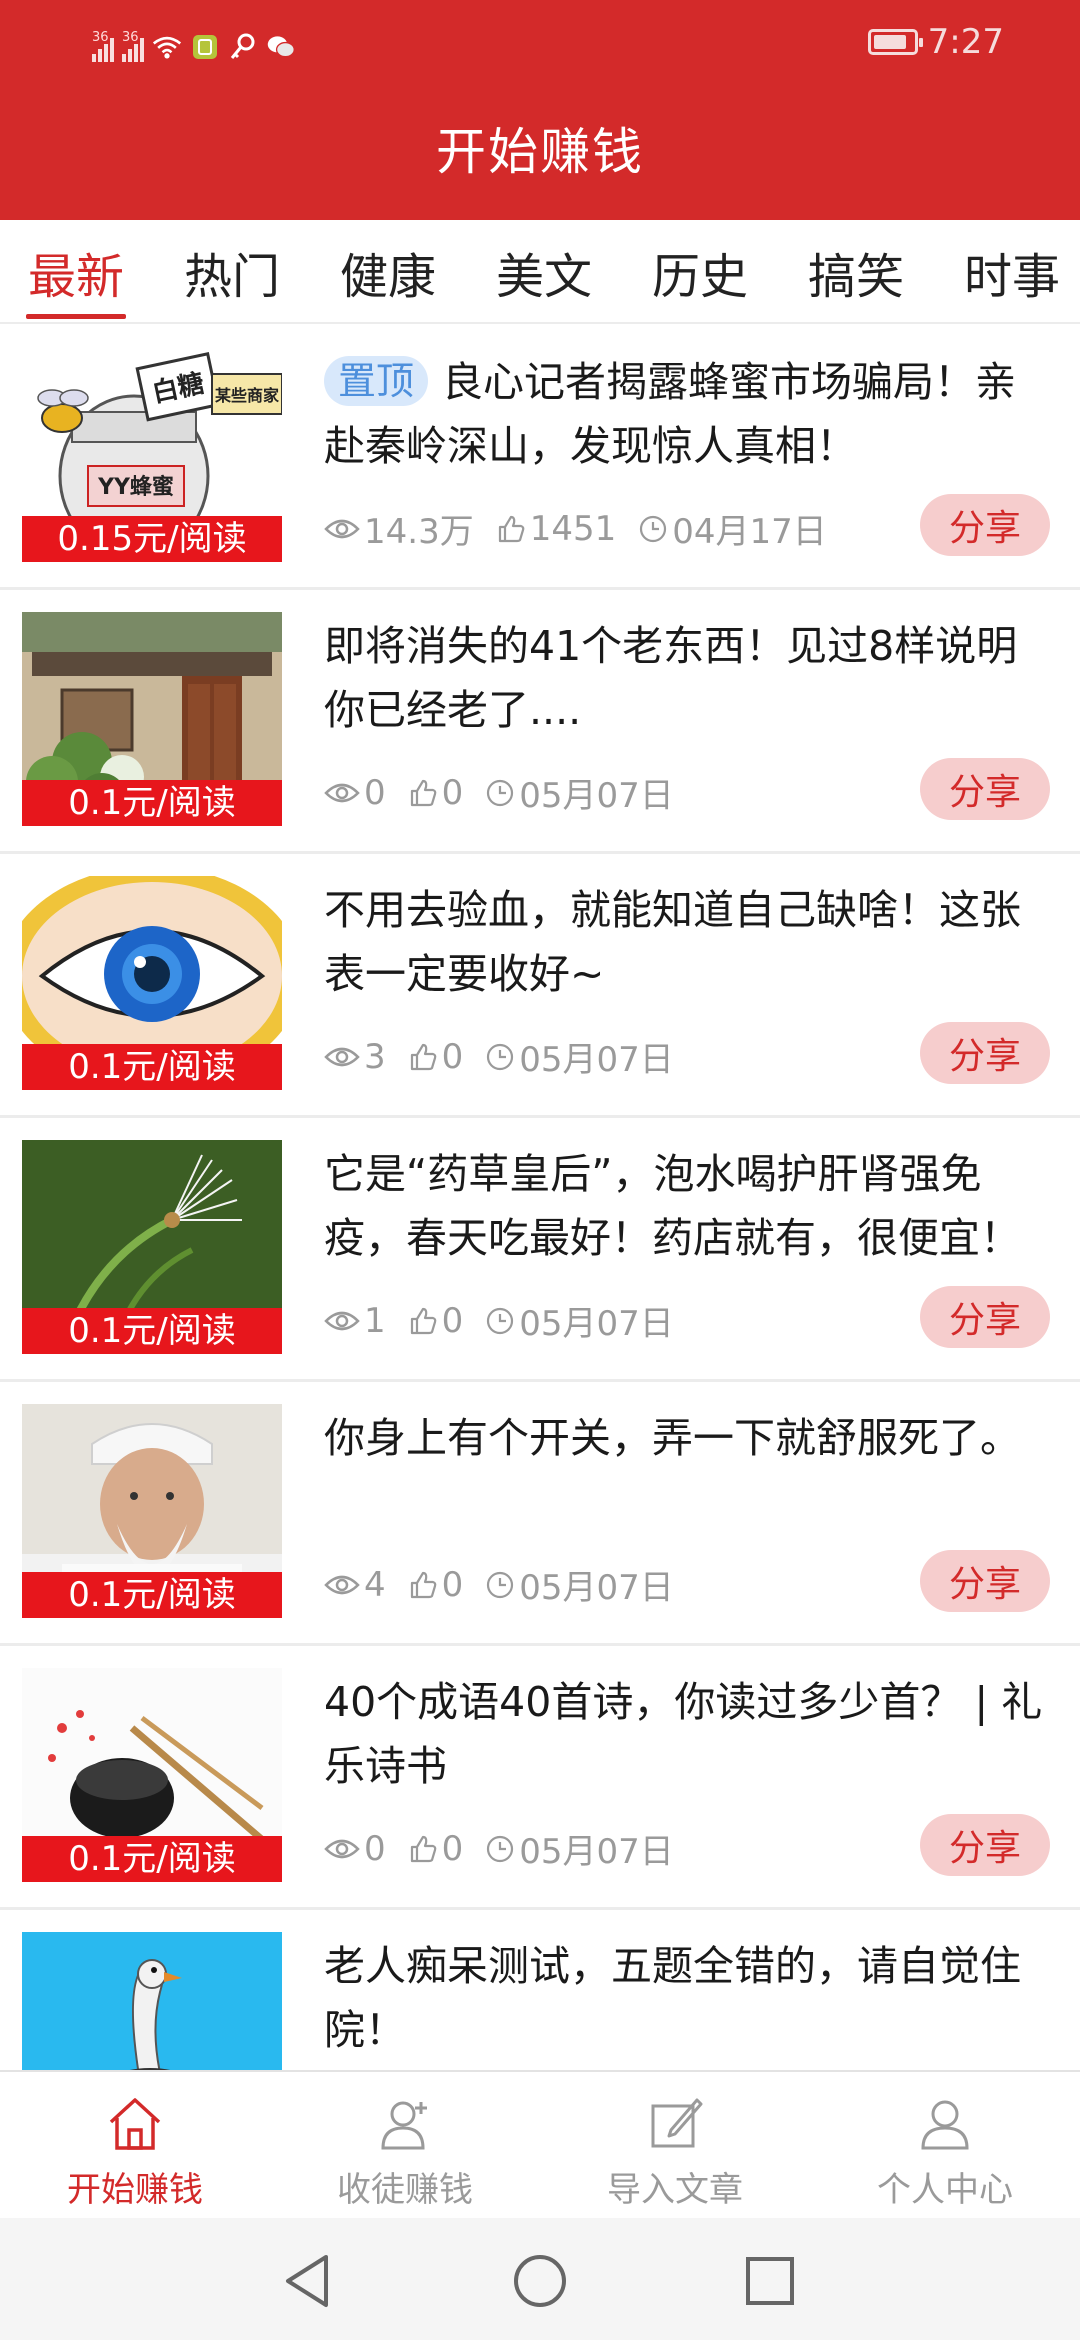 The height and width of the screenshot is (2340, 1080). I want to click on article-meta: 3 0 05月07日, so click(510, 1056).